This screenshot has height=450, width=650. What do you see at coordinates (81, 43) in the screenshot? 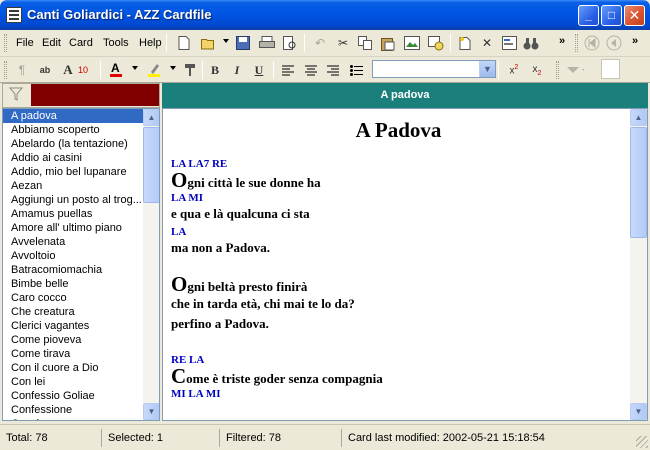
I see `menu-card: Card` at bounding box center [81, 43].